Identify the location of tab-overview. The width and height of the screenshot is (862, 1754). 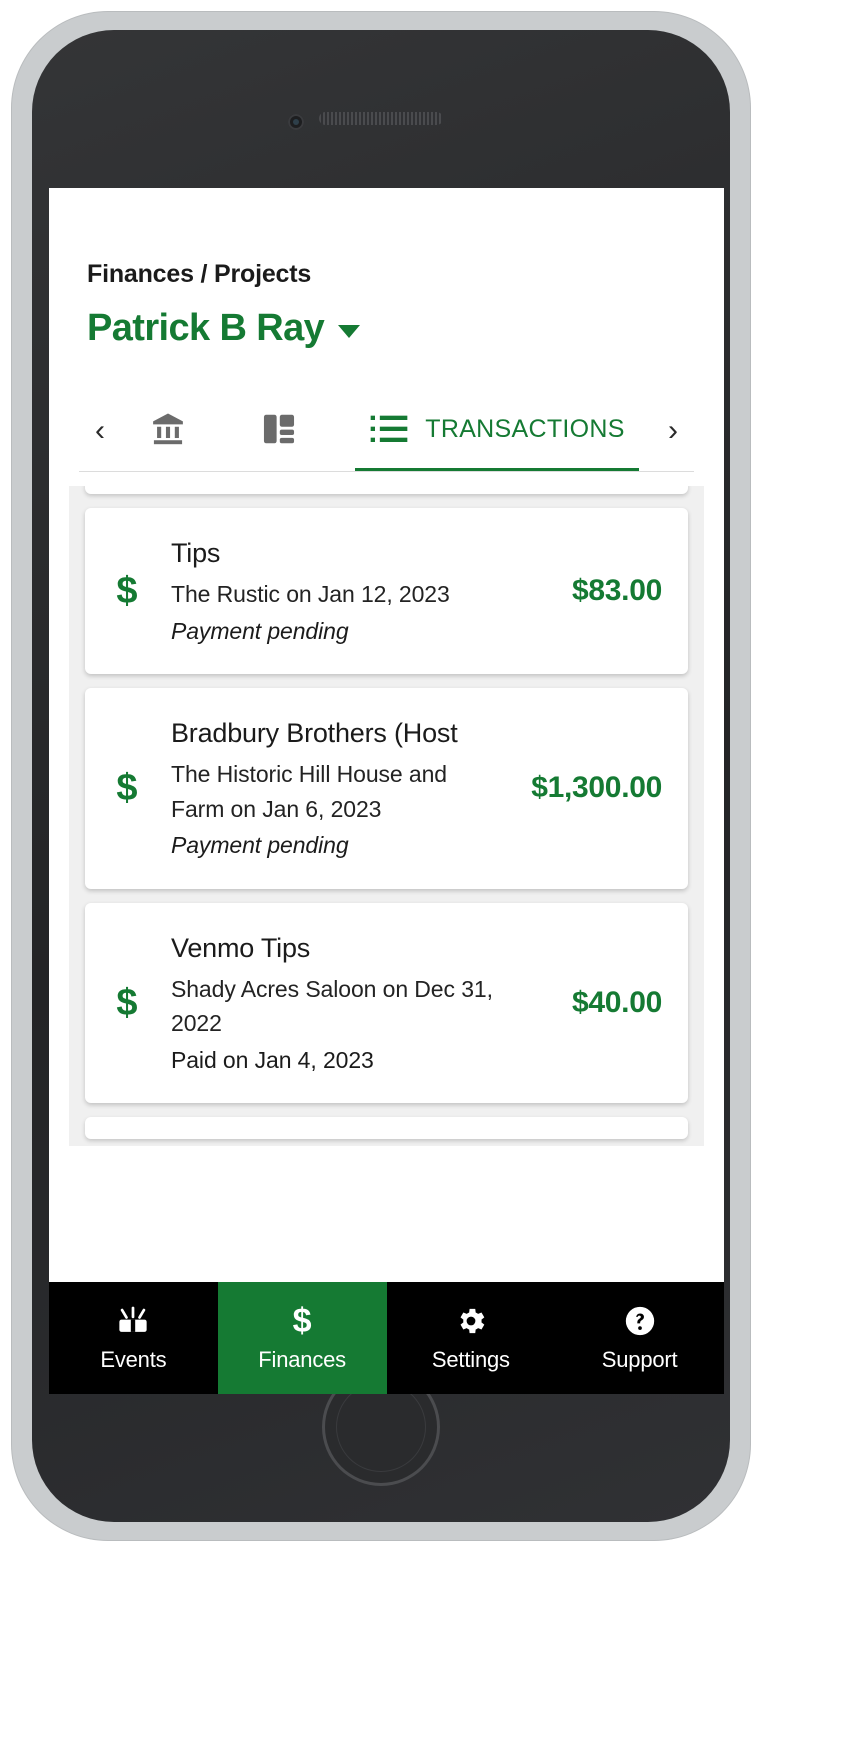
(287, 431).